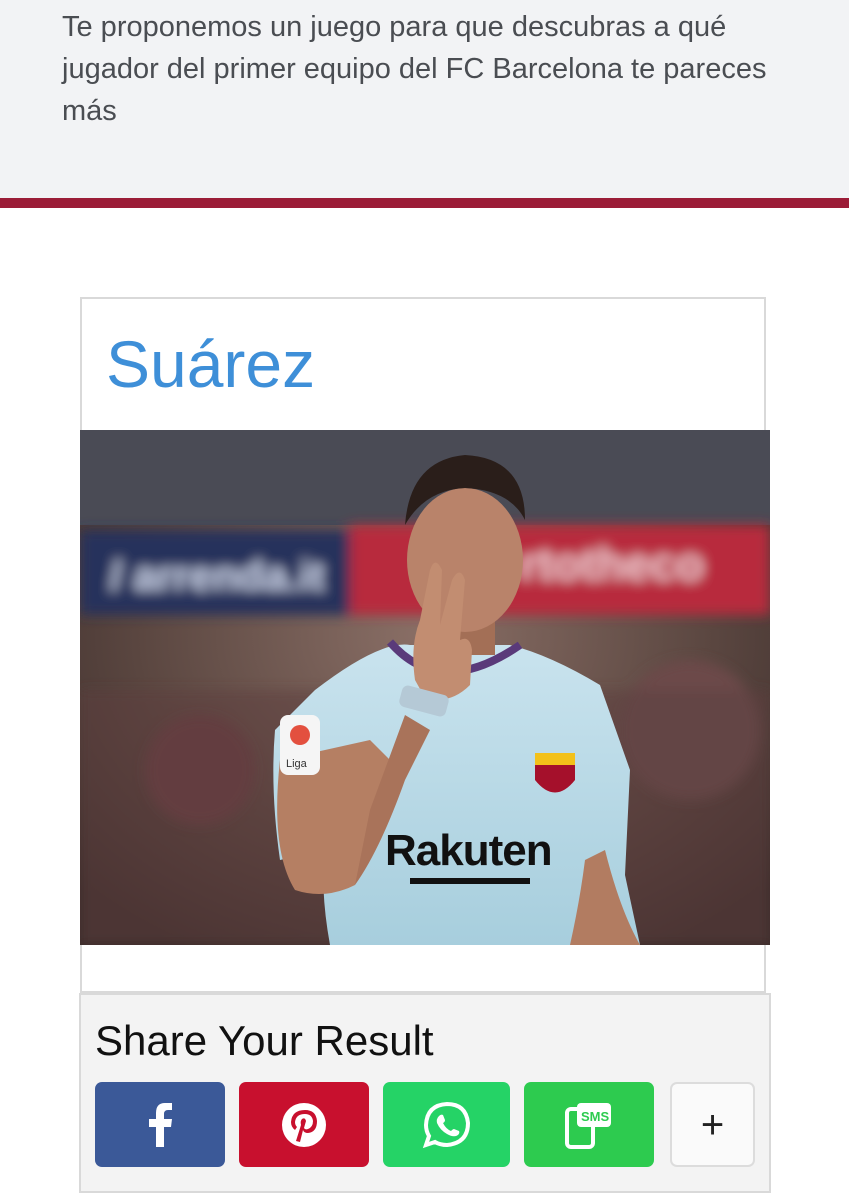  Describe the element at coordinates (264, 1040) in the screenshot. I see `share-title: Share Your Result` at that location.